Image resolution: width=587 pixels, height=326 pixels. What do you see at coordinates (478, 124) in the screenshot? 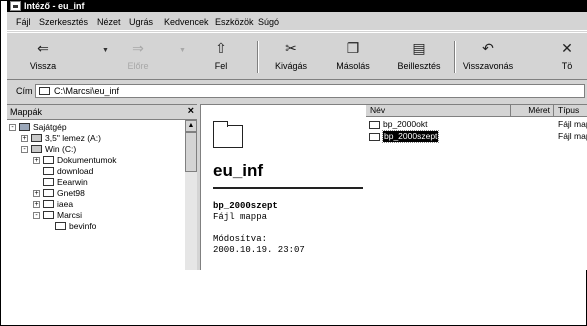
I see `file-row: bp_2000okt Fájl mappa` at bounding box center [478, 124].